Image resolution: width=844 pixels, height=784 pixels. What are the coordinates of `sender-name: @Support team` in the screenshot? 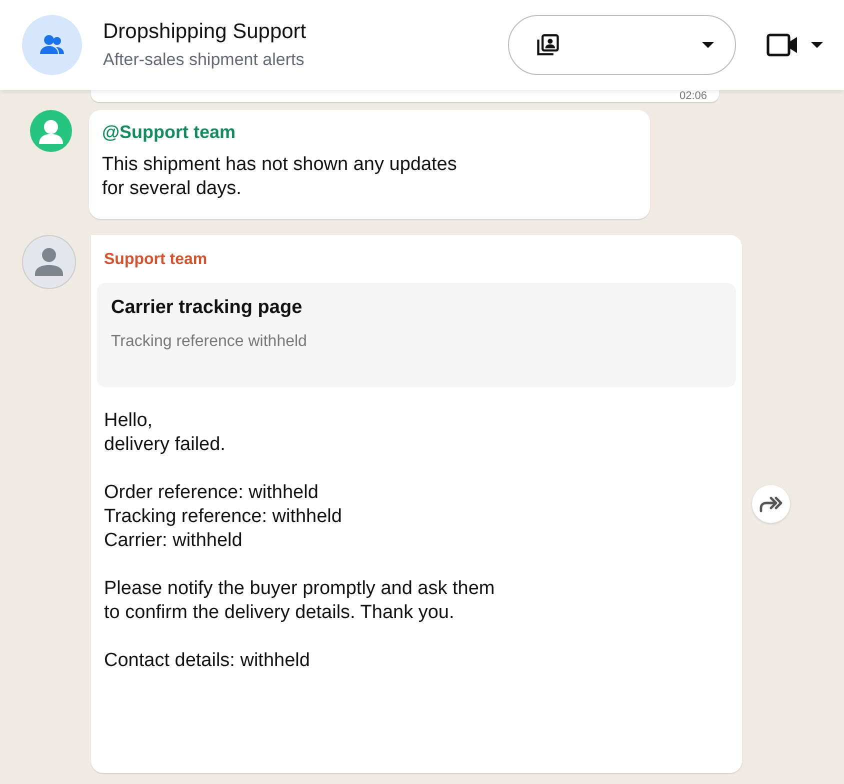 It's located at (169, 132).